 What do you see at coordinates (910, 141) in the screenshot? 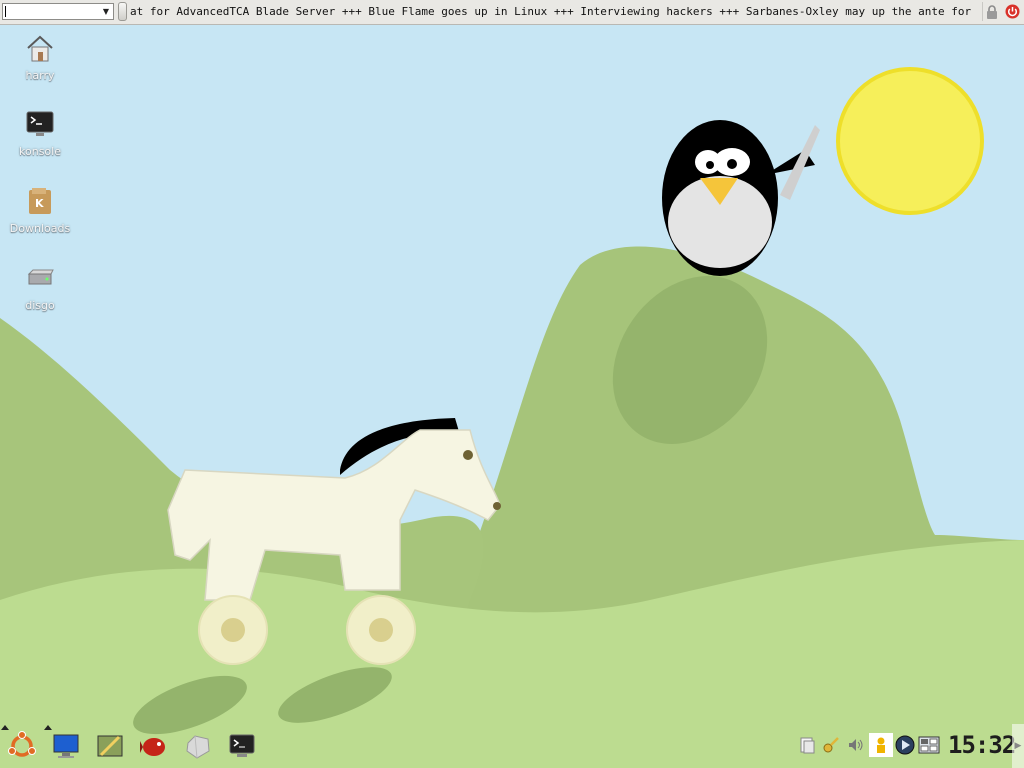
I see `sun` at bounding box center [910, 141].